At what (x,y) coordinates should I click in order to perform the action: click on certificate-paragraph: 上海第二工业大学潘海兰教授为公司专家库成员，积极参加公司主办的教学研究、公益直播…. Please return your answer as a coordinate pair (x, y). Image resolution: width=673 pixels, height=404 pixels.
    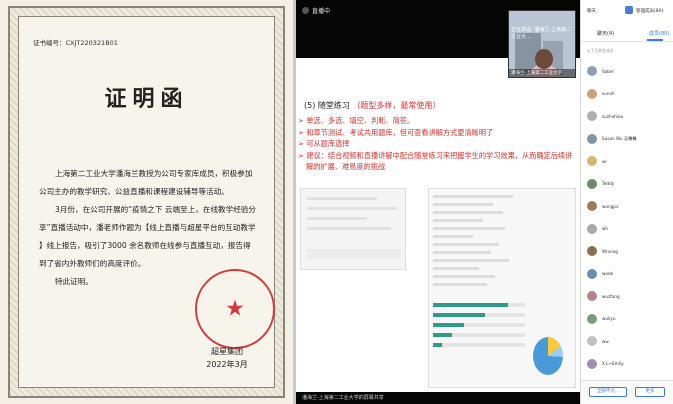
    Looking at the image, I should click on (146, 182).